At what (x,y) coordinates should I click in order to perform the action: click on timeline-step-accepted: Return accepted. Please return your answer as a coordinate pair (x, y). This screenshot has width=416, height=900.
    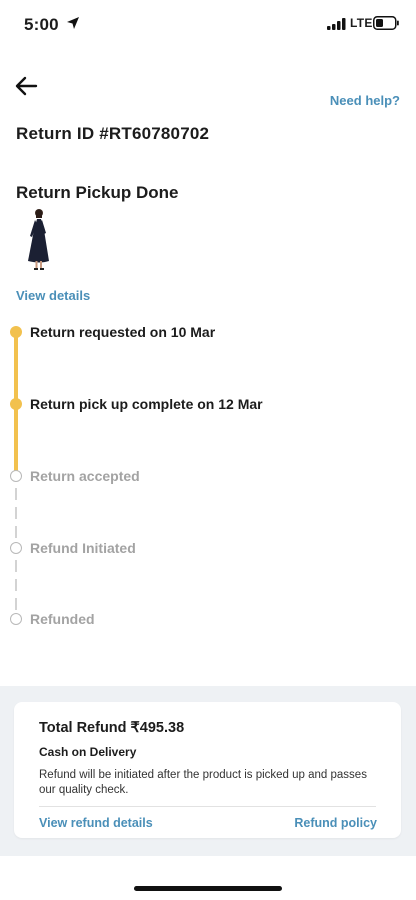
    Looking at the image, I should click on (75, 476).